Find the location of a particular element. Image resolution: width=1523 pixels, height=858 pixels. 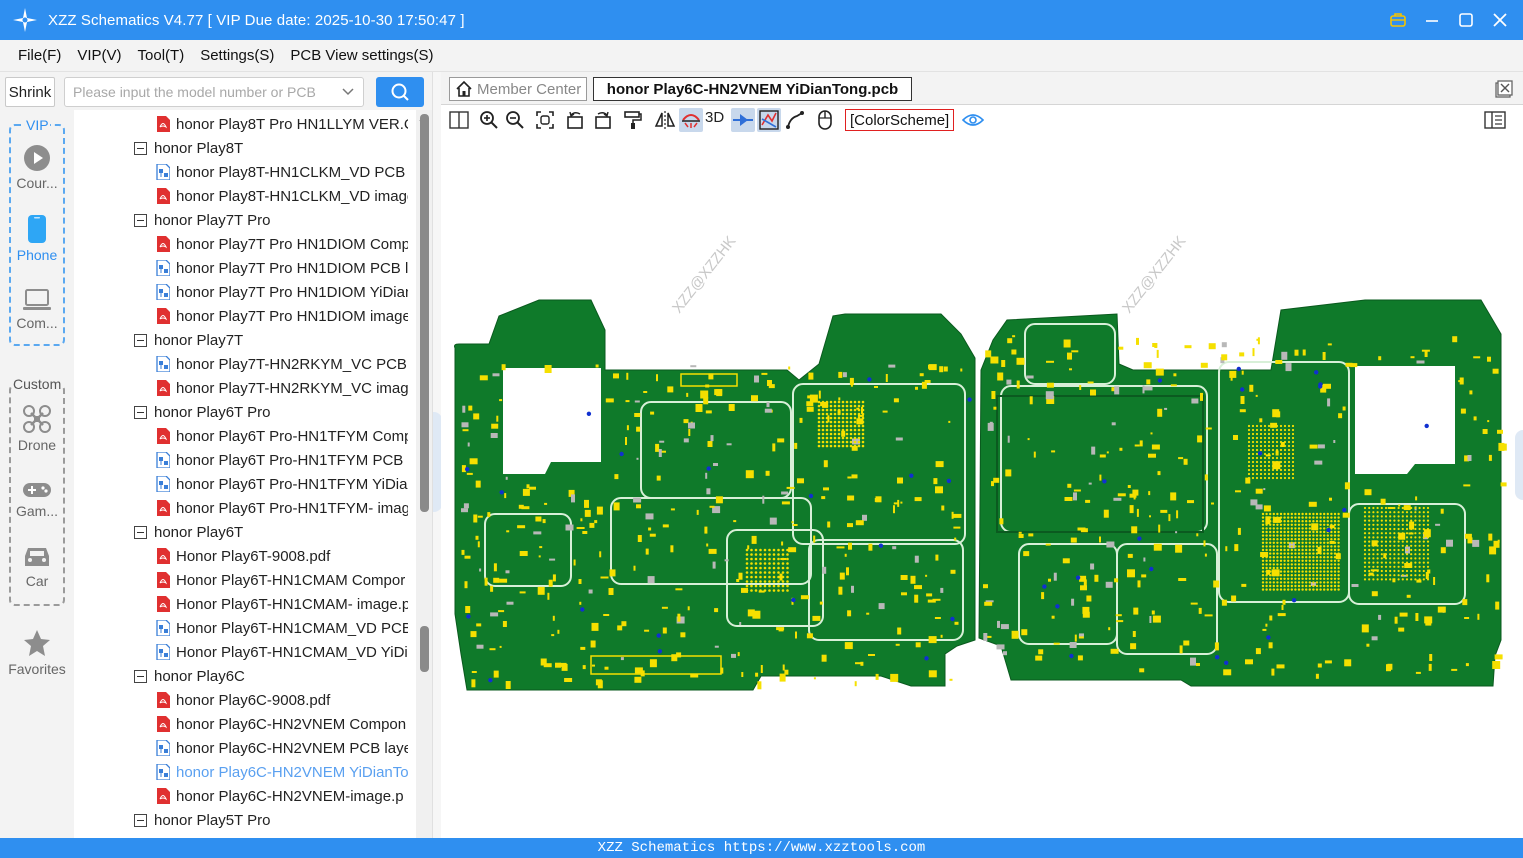

tree-file: honor Play7T Pro HN1DIOM image is located at coordinates (282, 316).